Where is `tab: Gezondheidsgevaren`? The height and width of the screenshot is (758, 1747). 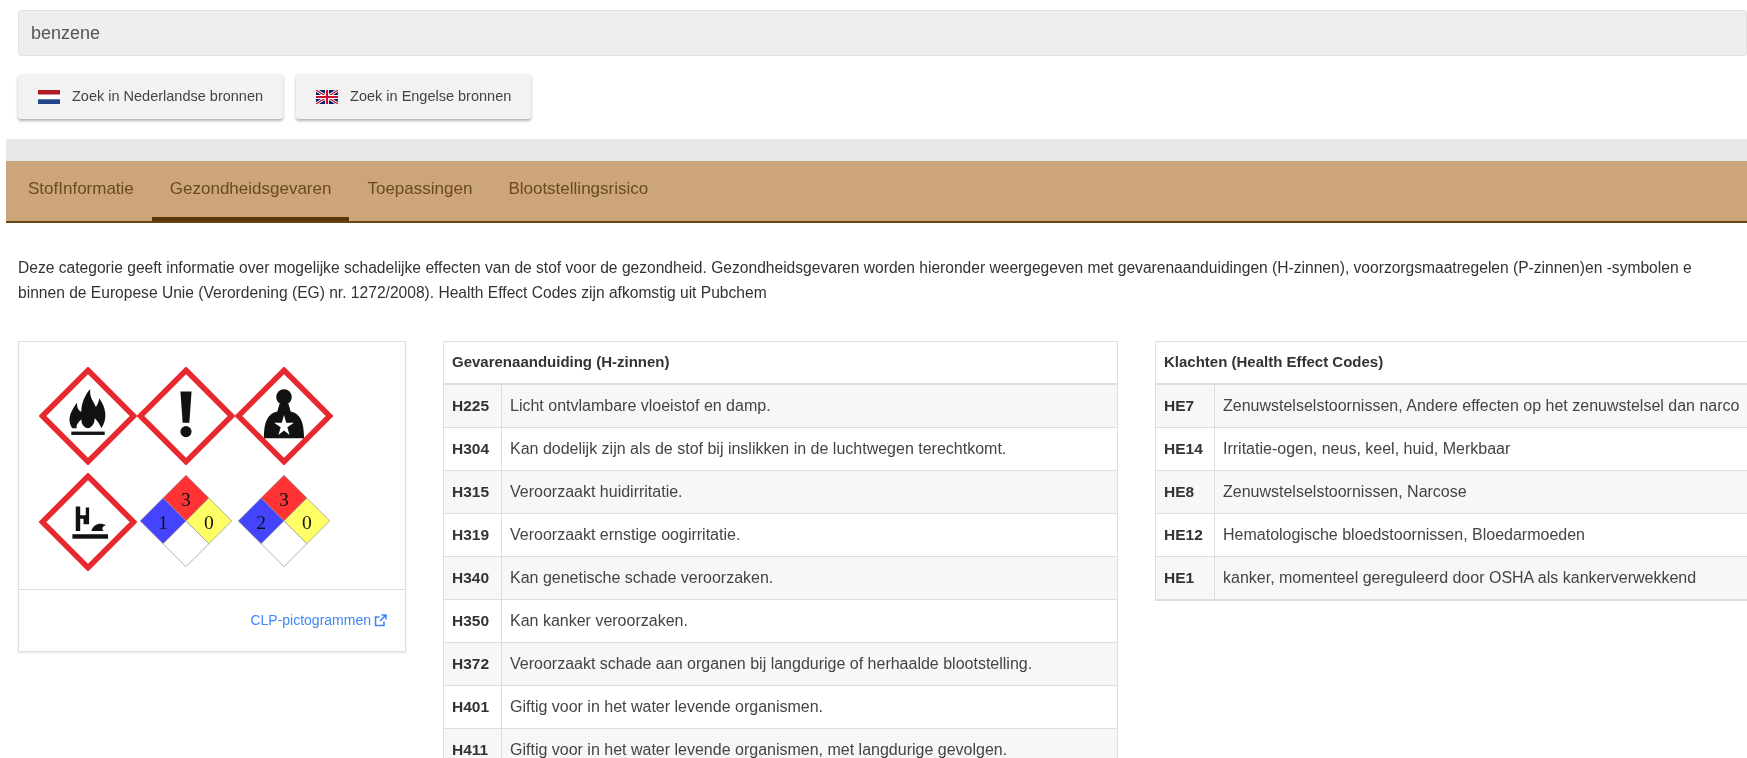 tab: Gezondheidsgevaren is located at coordinates (250, 191).